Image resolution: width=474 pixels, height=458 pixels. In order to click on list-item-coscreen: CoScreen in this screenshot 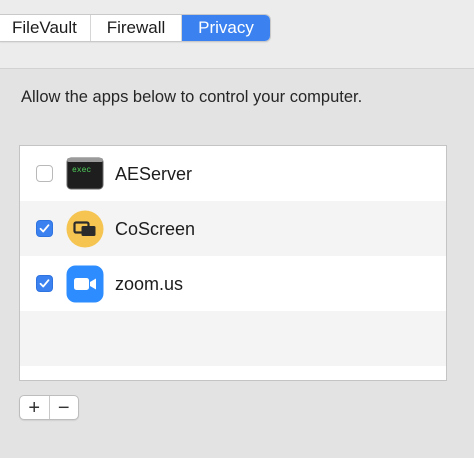, I will do `click(233, 228)`.